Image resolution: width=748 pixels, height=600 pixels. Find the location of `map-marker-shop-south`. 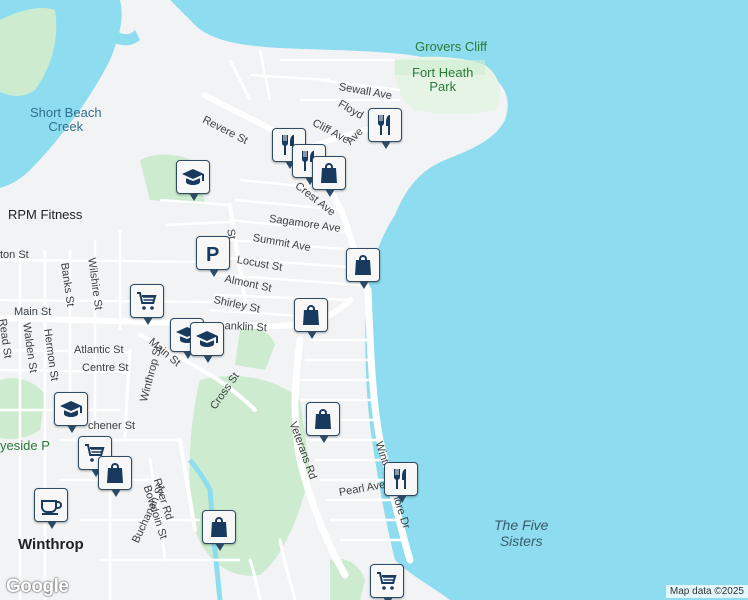

map-marker-shop-south is located at coordinates (219, 530).